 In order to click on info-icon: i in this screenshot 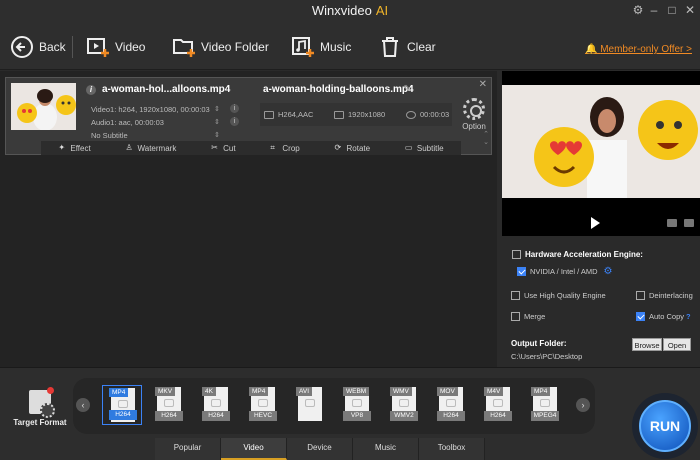, I will do `click(91, 90)`.